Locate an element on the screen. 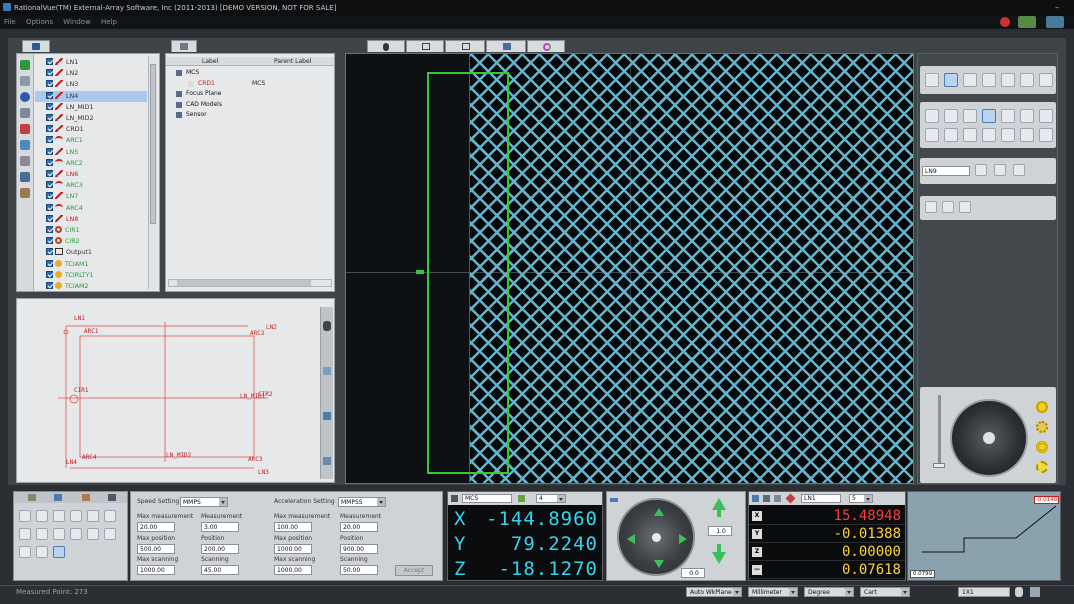 The width and height of the screenshot is (1074, 604). jog-left-icon is located at coordinates (628, 539).